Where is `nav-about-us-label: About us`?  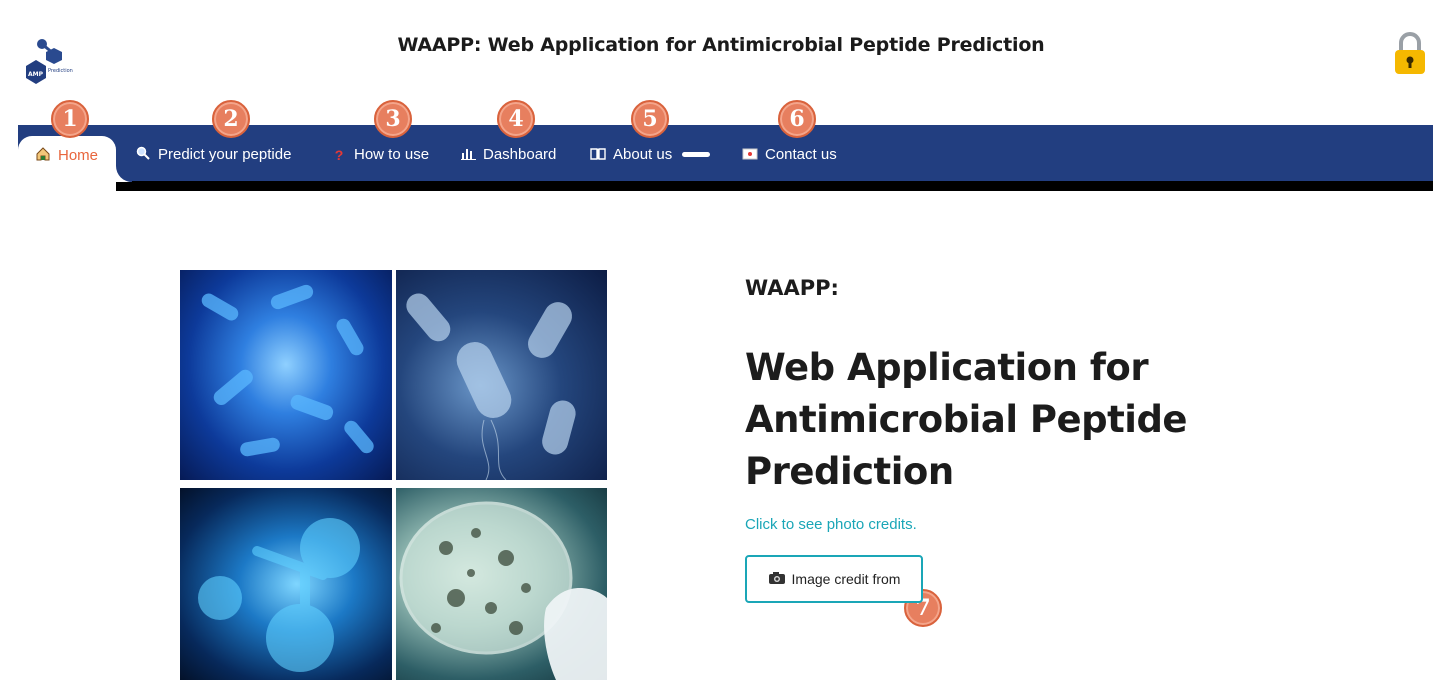
nav-about-us-label: About us is located at coordinates (643, 154).